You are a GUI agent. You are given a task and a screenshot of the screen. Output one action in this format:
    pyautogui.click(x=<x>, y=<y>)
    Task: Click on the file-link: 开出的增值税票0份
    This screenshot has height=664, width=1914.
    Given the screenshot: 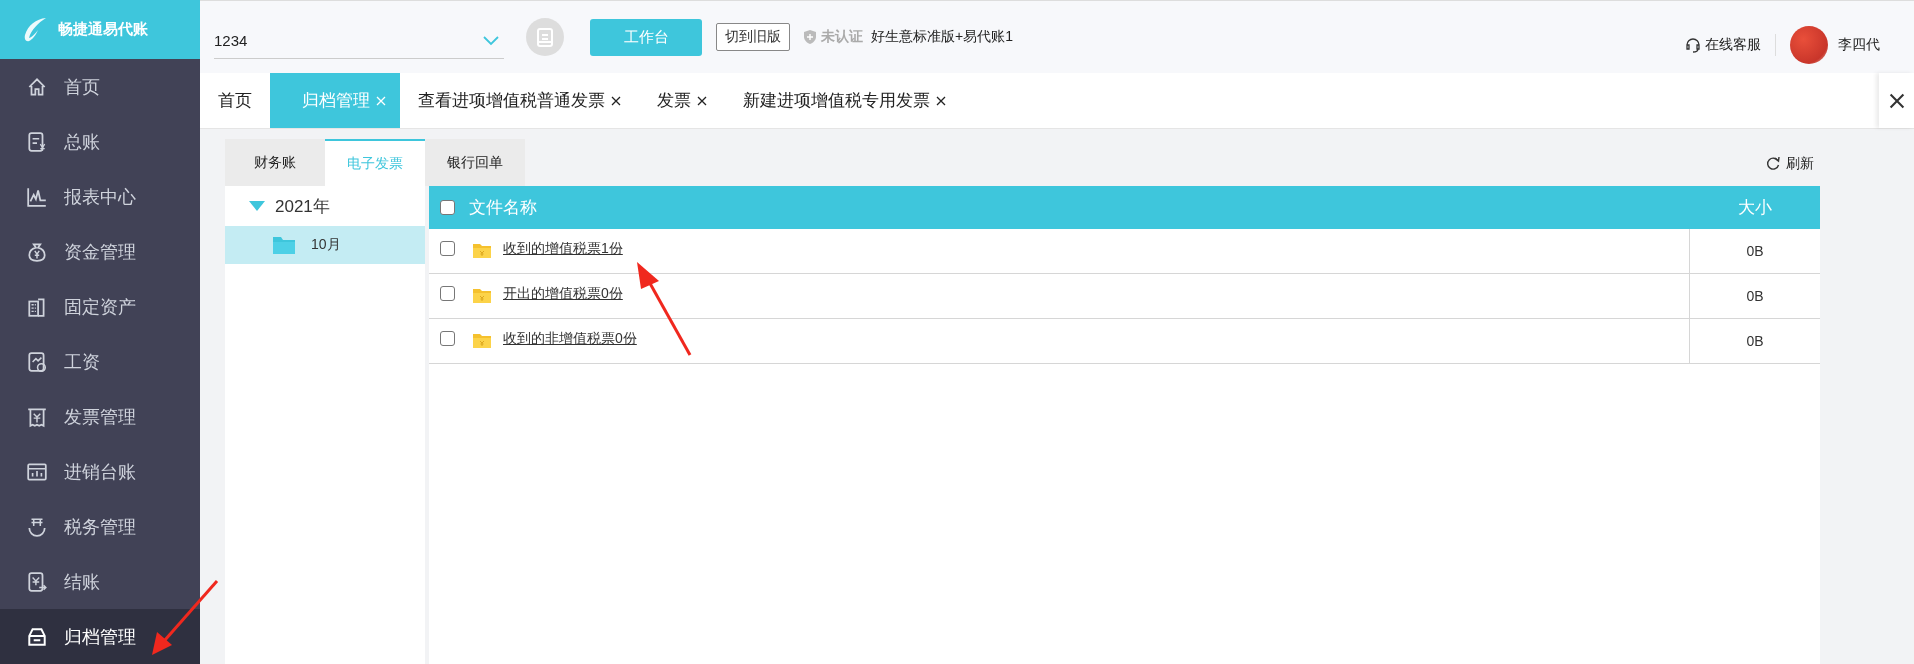 What is the action you would take?
    pyautogui.click(x=563, y=294)
    